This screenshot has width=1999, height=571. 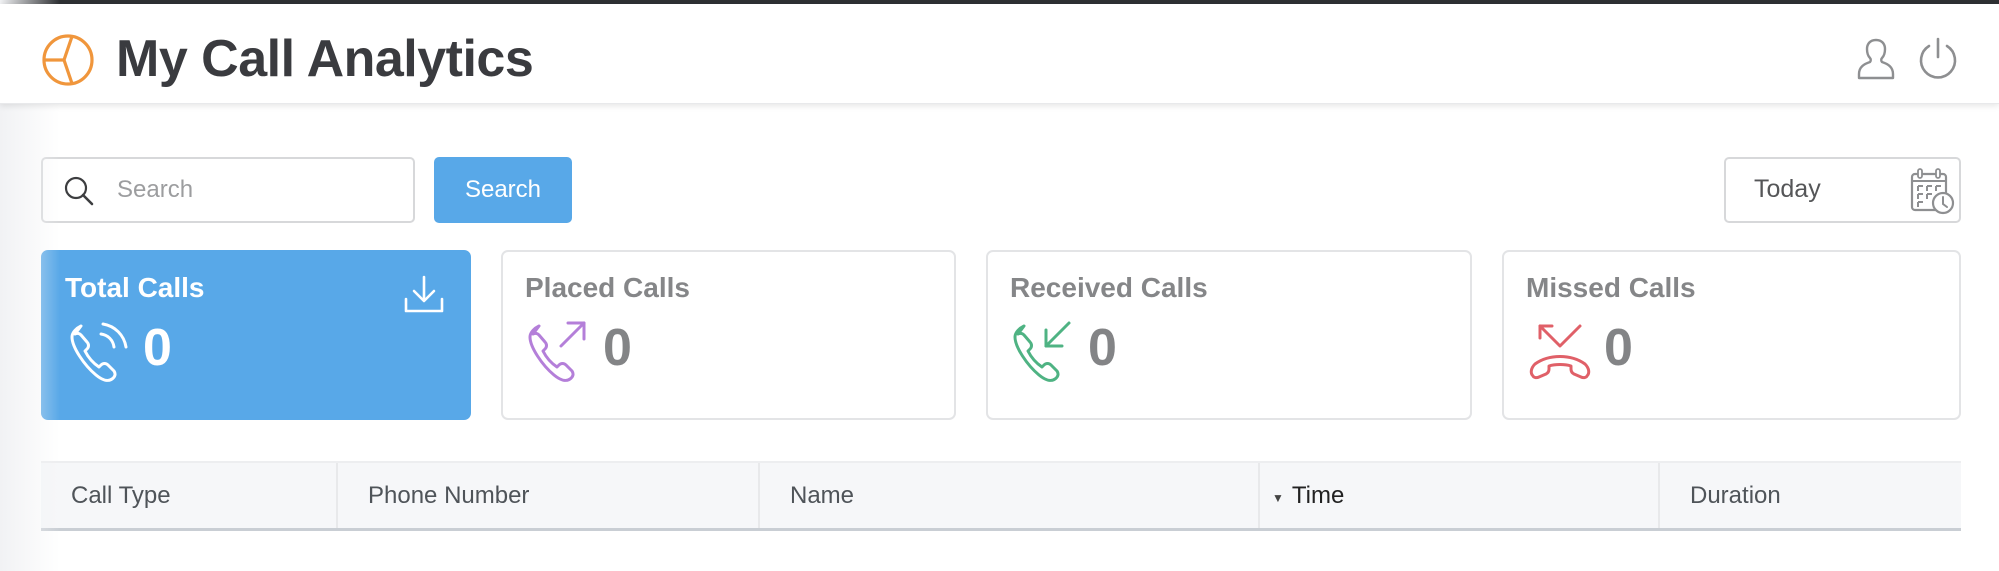 What do you see at coordinates (549, 495) in the screenshot?
I see `column-header-phone-number: Phone Number` at bounding box center [549, 495].